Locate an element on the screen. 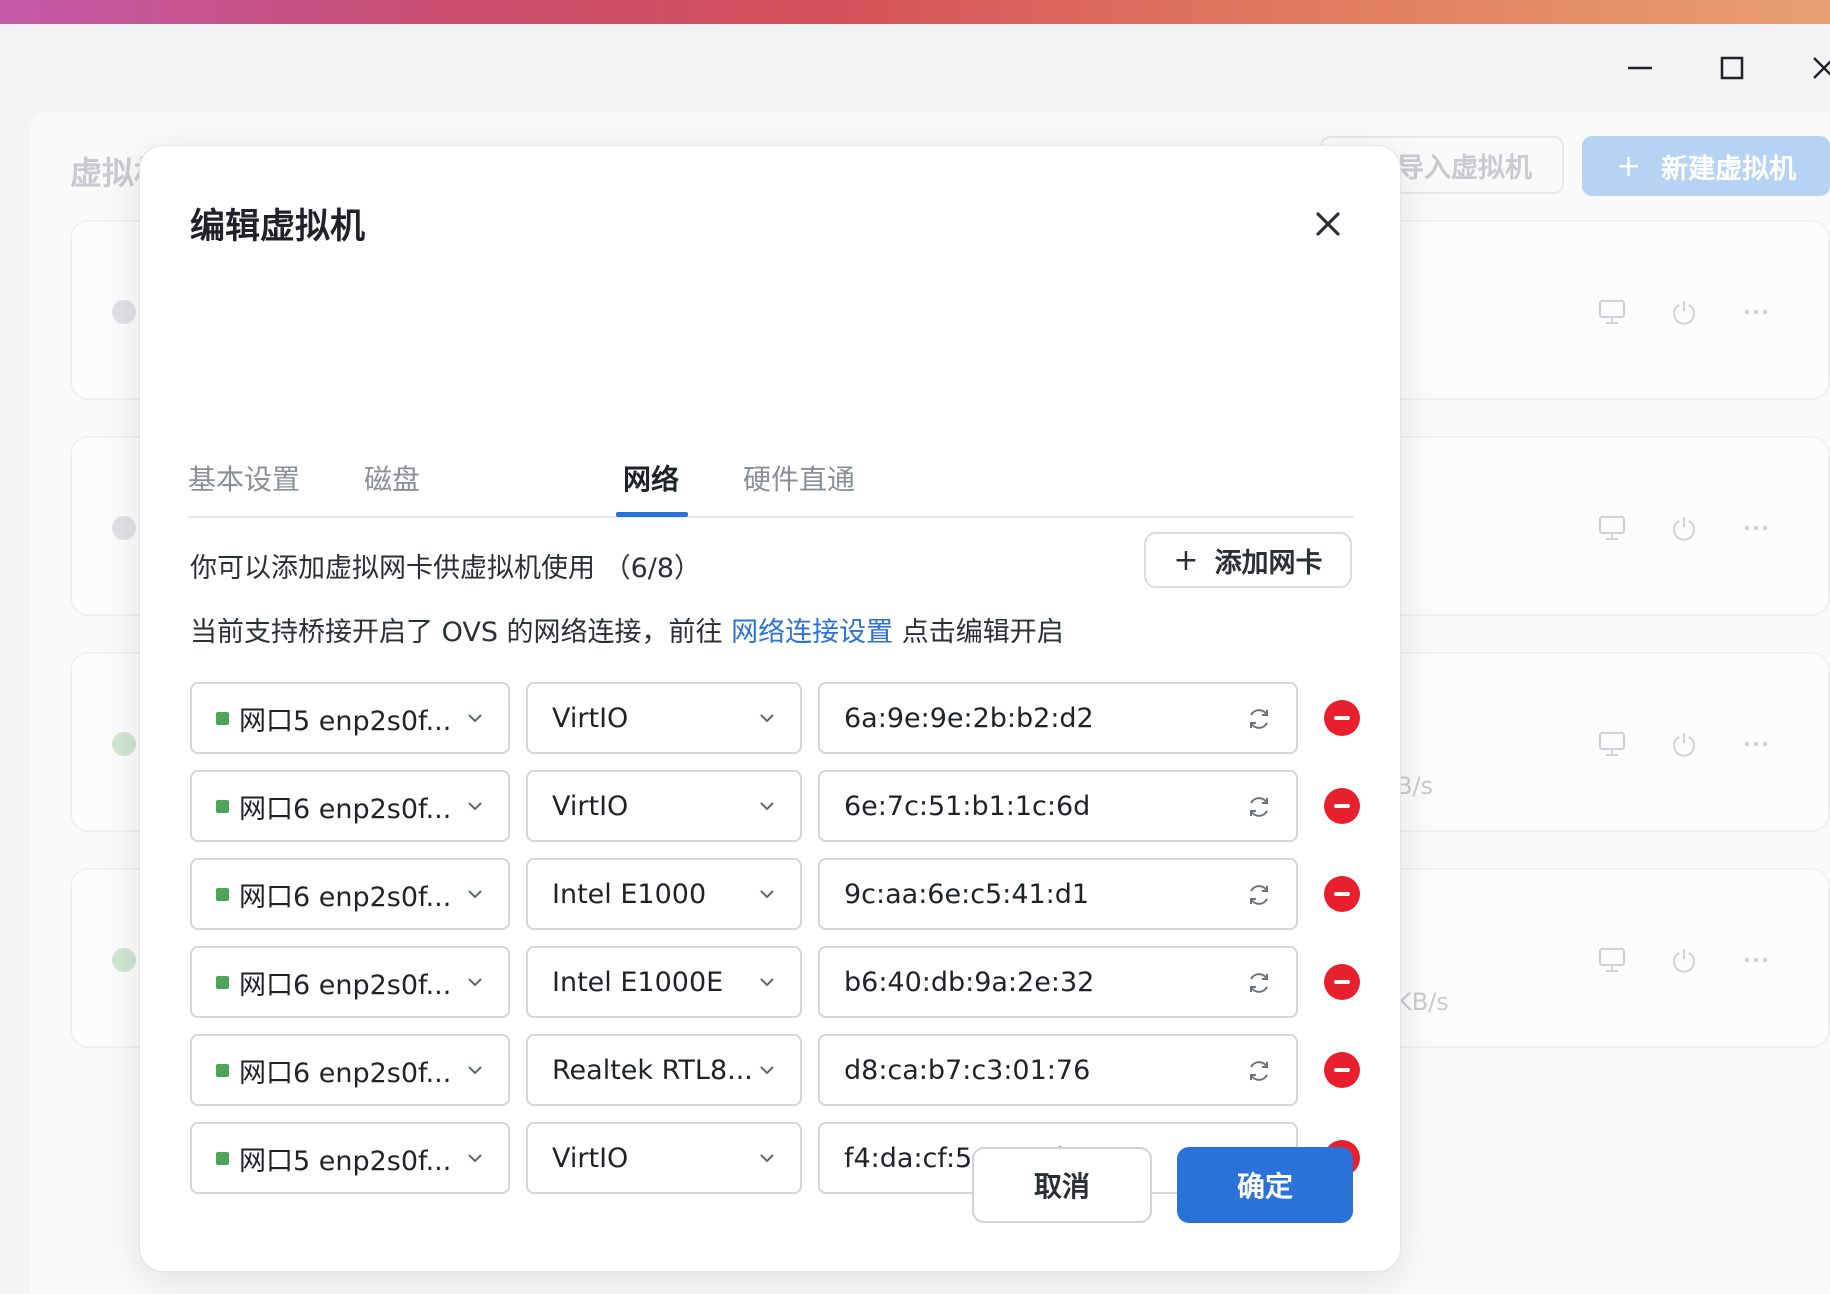 The height and width of the screenshot is (1294, 1830). mac-value: d8:ca:b7:c3:01:76 is located at coordinates (967, 1070).